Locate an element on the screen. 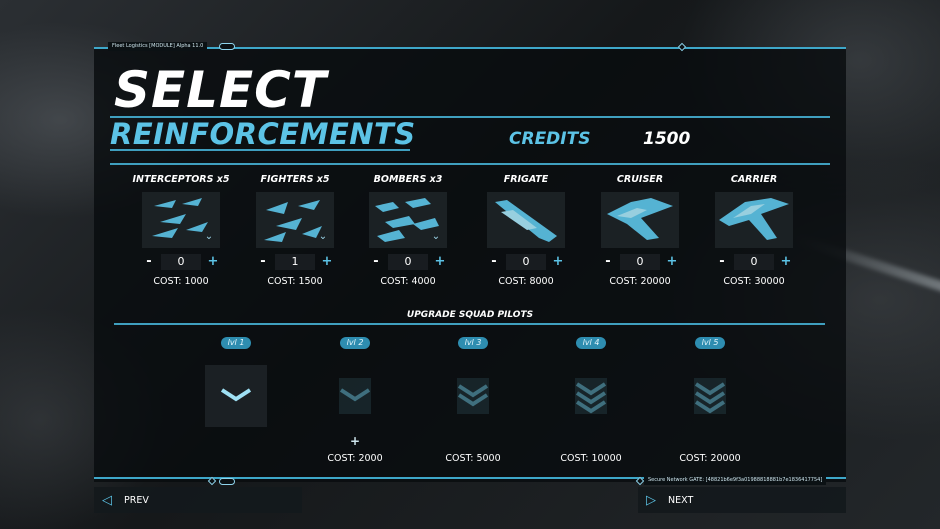 The height and width of the screenshot is (529, 940). ship-card: CRUISER -0 + COST: 20000 is located at coordinates (640, 230).